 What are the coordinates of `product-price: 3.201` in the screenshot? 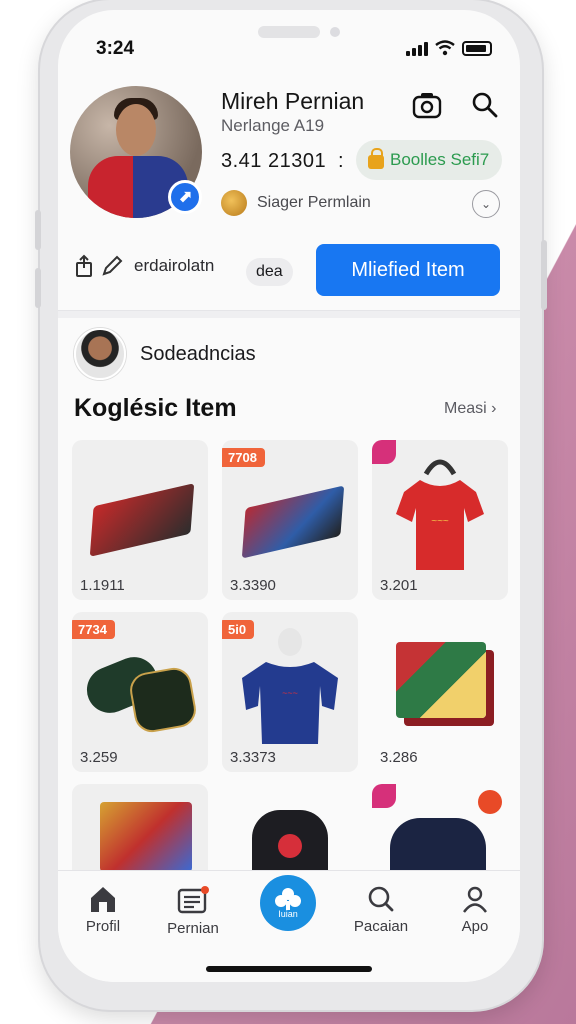 It's located at (399, 585).